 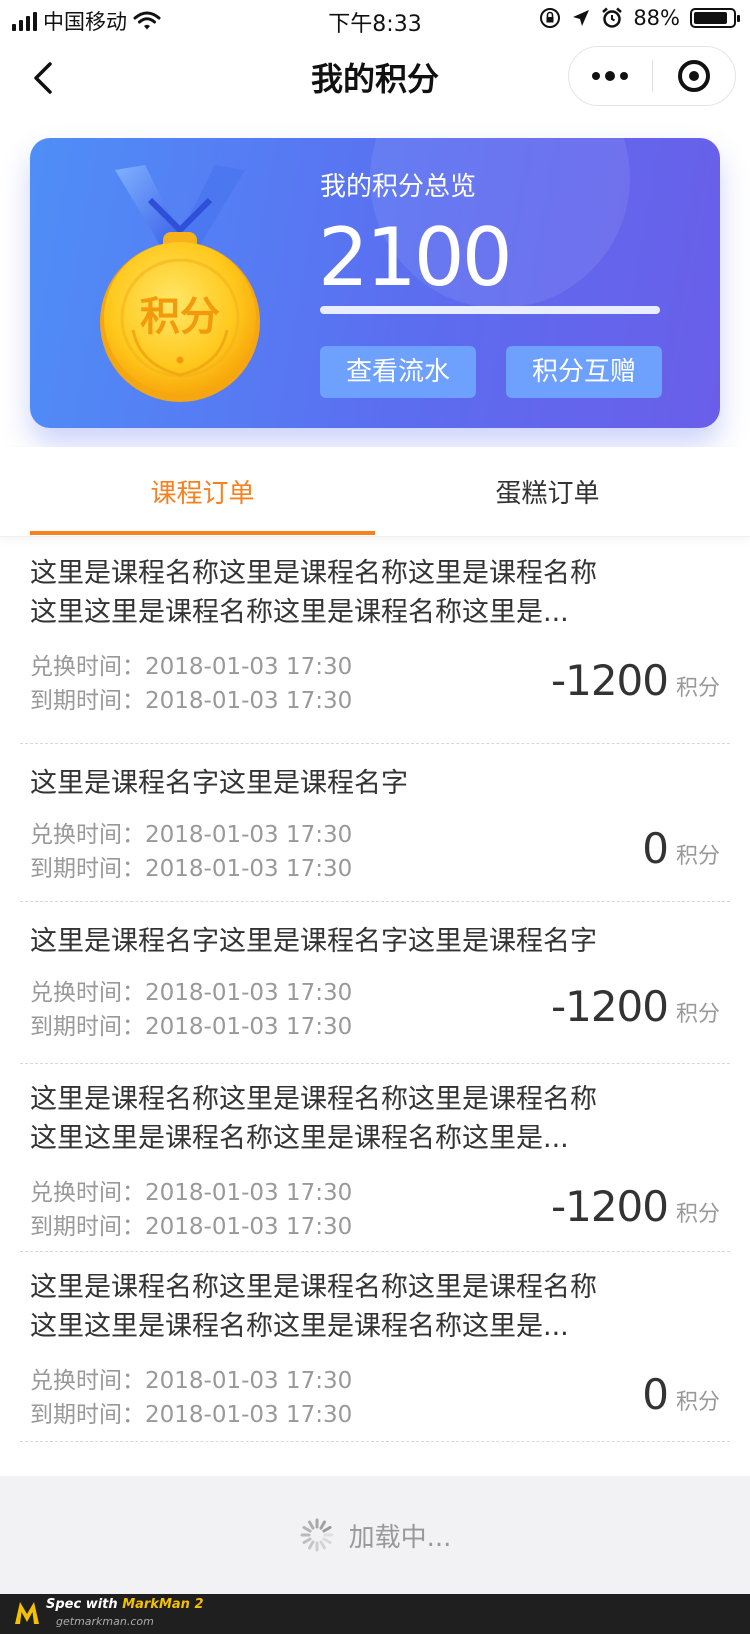 I want to click on points-progress-fill, so click(x=490, y=310).